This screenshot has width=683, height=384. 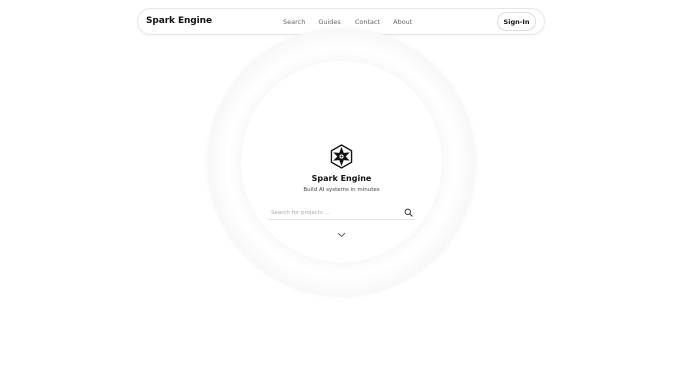 I want to click on nav-link-guides: Guides, so click(x=329, y=22).